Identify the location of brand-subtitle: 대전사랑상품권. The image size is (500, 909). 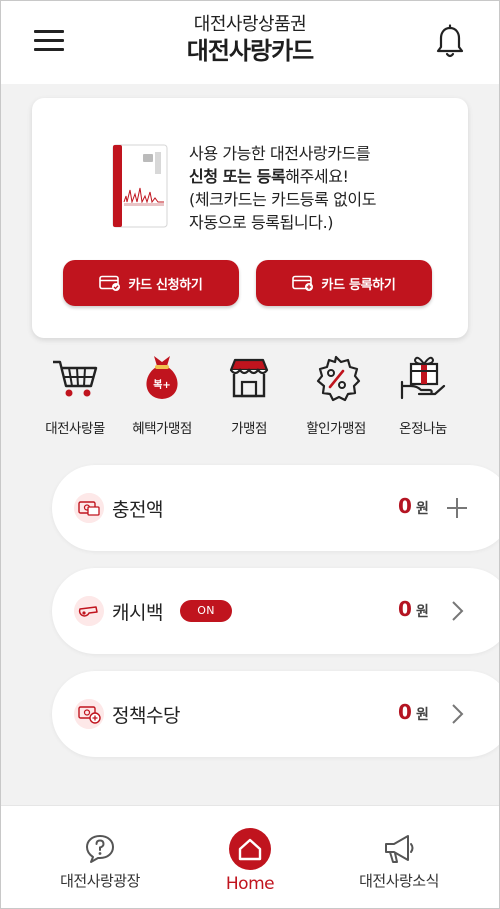
(250, 24).